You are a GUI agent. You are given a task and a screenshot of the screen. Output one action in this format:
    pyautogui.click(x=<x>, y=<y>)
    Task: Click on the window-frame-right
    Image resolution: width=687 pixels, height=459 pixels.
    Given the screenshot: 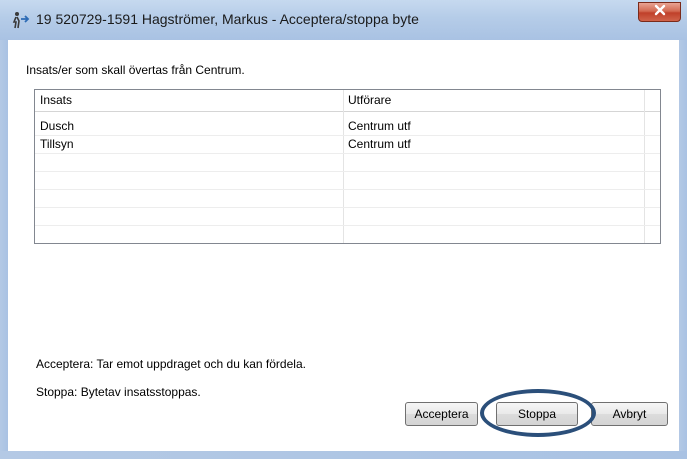 What is the action you would take?
    pyautogui.click(x=683, y=249)
    